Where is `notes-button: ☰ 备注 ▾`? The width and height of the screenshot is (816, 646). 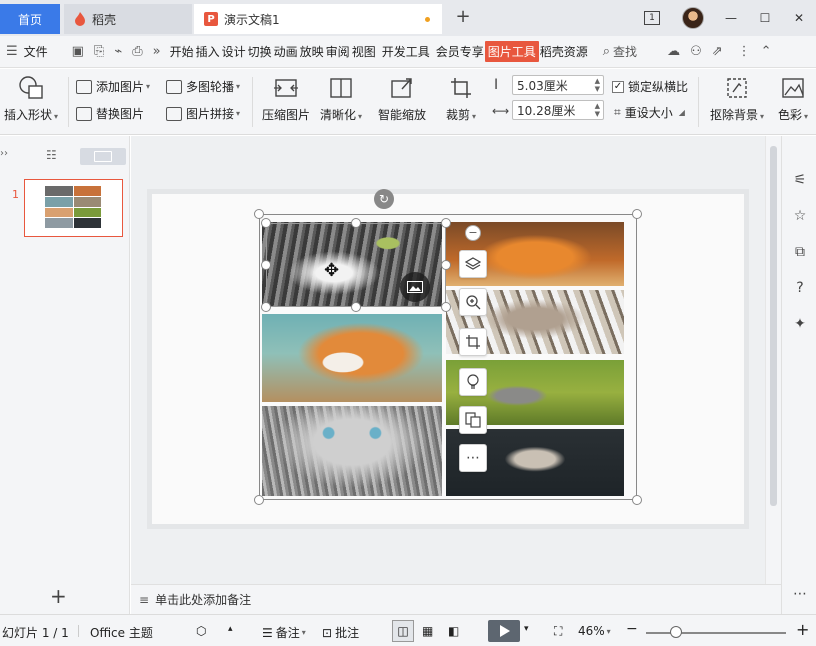 notes-button: ☰ 备注 ▾ is located at coordinates (284, 632).